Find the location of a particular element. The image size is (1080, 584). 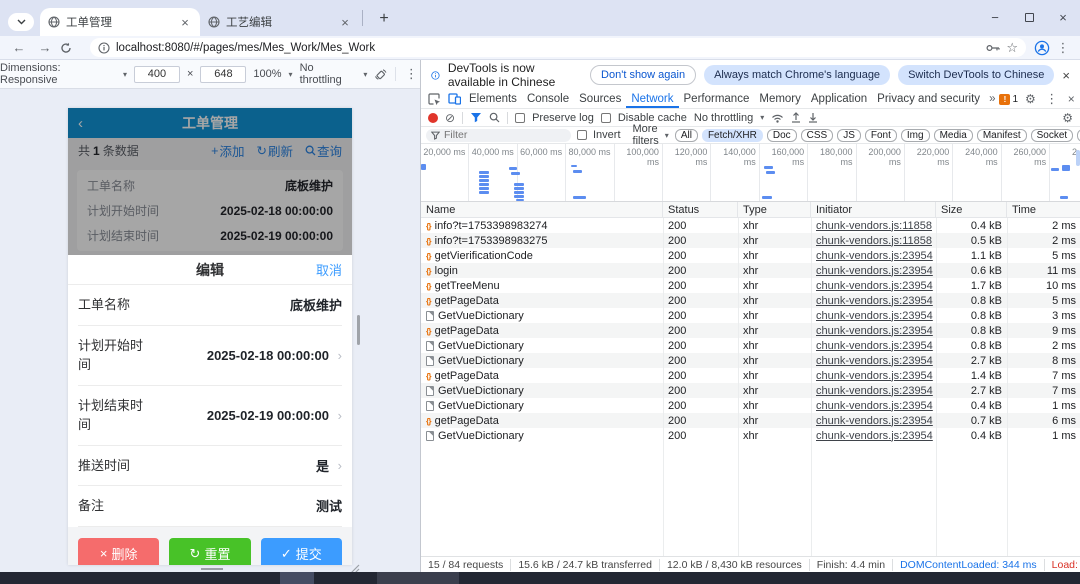

switch-to-chinese-button: Switch DevTools to Chinese is located at coordinates (976, 75).